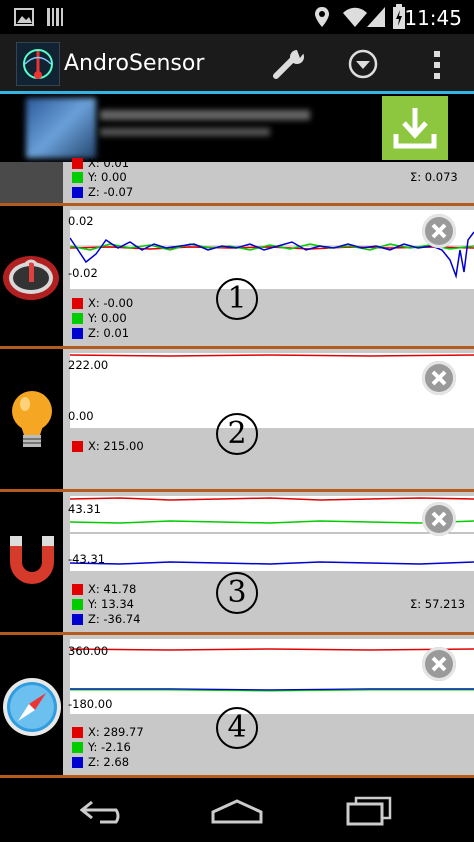  Describe the element at coordinates (438, 604) in the screenshot. I see `sigma-value: Σ: 57.213` at that location.